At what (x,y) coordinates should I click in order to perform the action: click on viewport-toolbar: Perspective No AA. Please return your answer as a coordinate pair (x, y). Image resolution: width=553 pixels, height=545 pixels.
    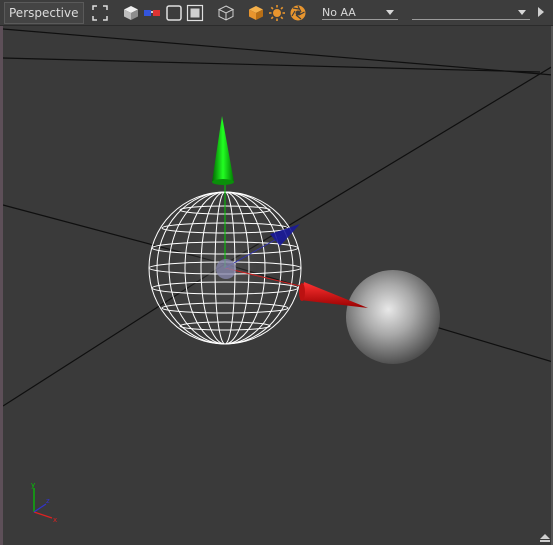
    Looking at the image, I should click on (276, 13).